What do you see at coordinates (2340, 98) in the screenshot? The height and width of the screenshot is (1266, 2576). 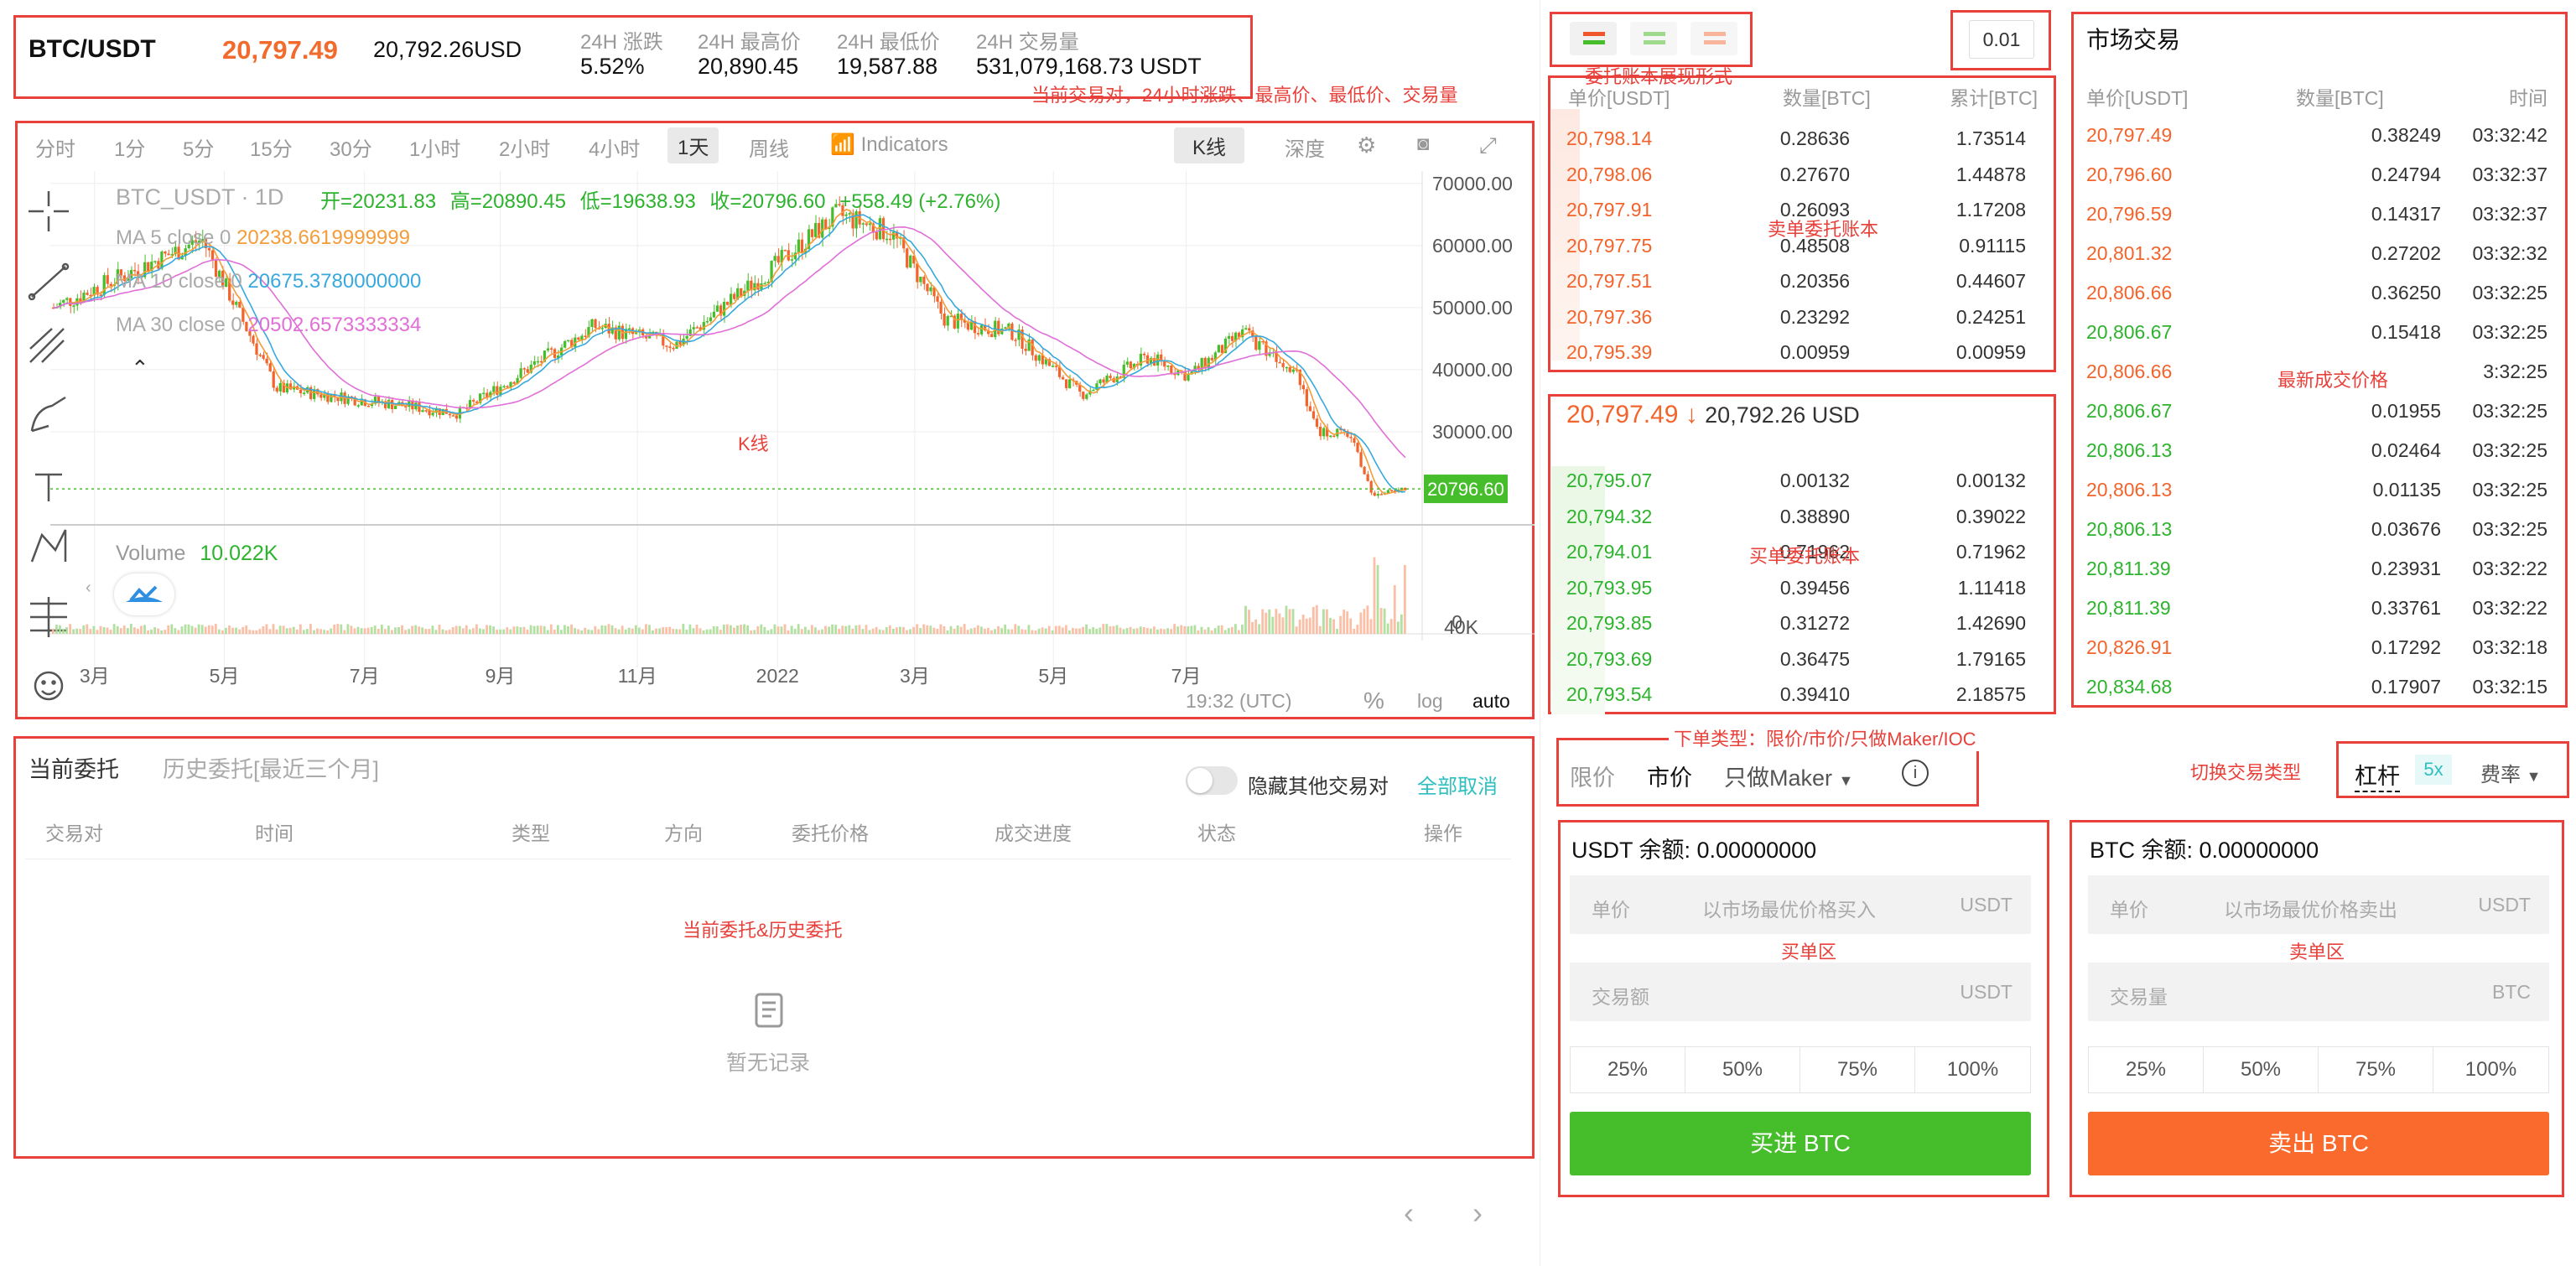 I see `trades-col-amount: 数量[BTC]` at bounding box center [2340, 98].